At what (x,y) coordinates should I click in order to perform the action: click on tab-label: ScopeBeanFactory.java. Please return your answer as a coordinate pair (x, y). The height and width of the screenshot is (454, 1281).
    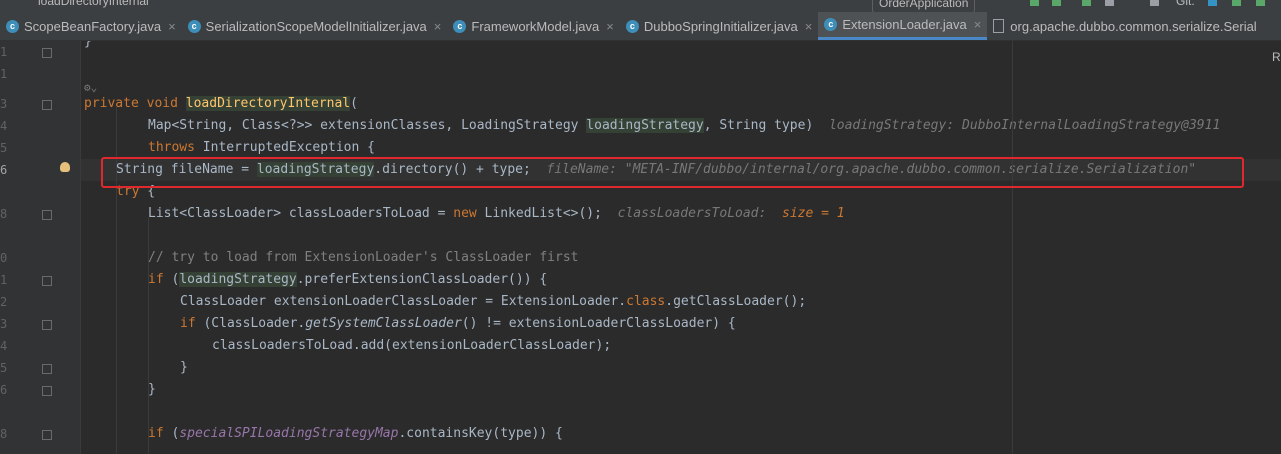
    Looking at the image, I should click on (93, 26).